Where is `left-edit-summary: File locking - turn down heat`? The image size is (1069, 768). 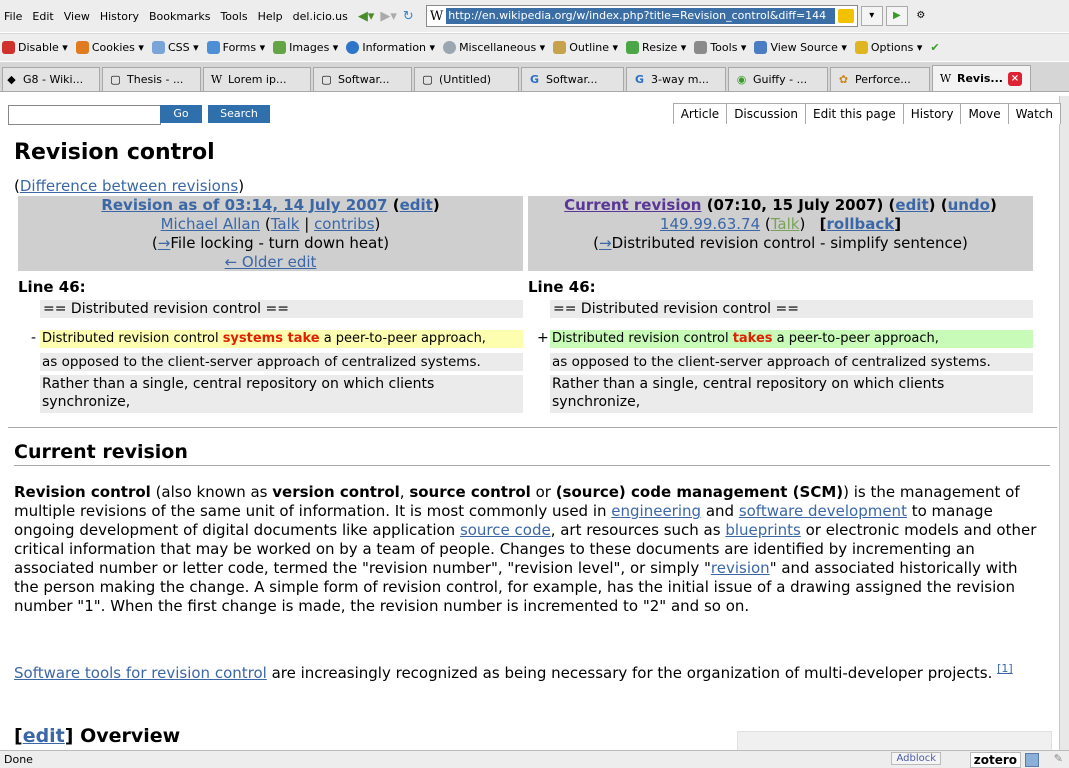 left-edit-summary: File locking - turn down heat is located at coordinates (277, 243).